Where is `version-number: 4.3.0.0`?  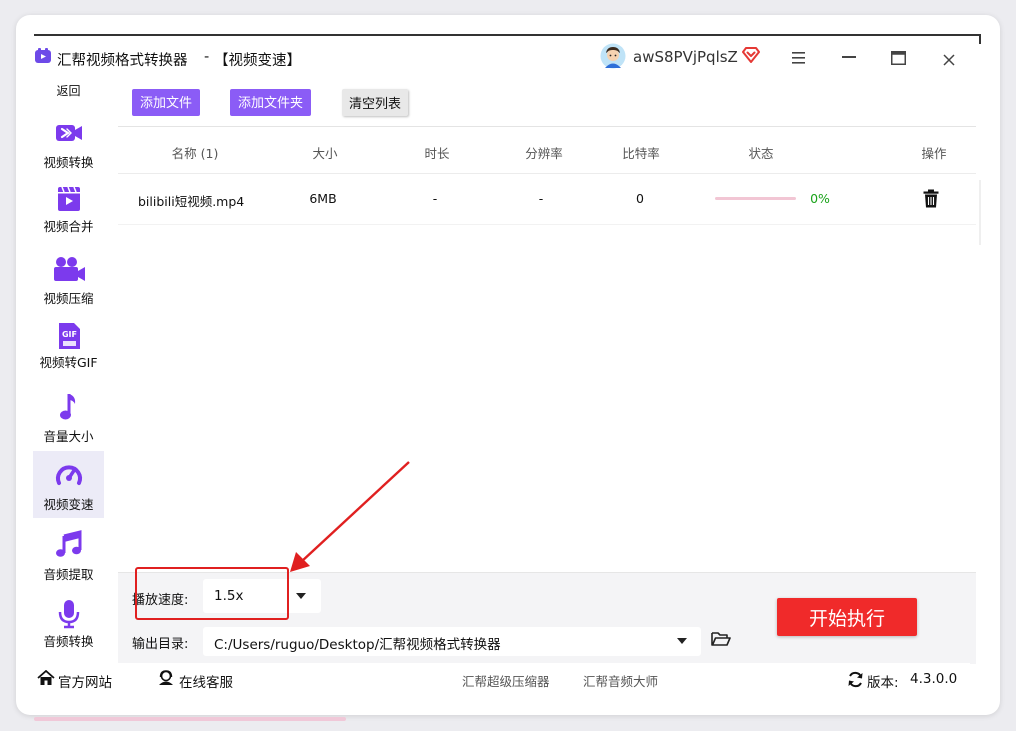
version-number: 4.3.0.0 is located at coordinates (934, 679).